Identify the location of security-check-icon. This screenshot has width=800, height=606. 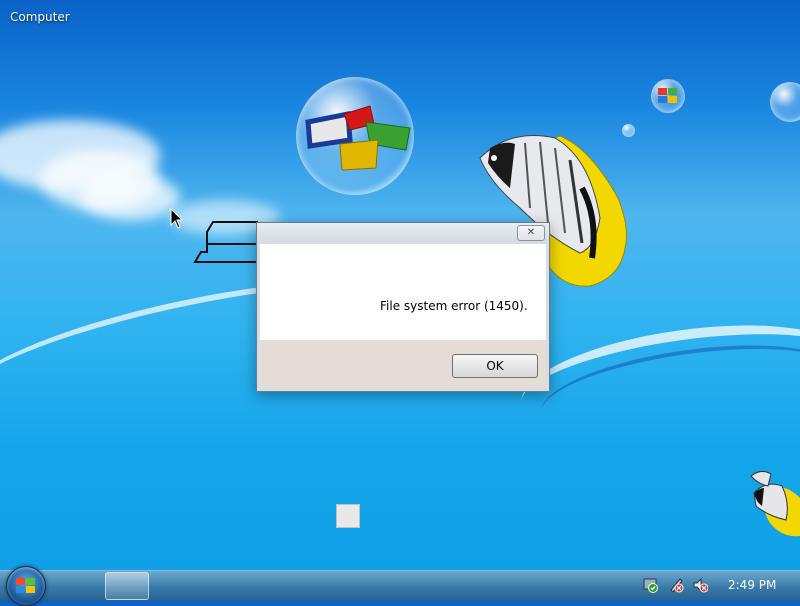
(651, 585).